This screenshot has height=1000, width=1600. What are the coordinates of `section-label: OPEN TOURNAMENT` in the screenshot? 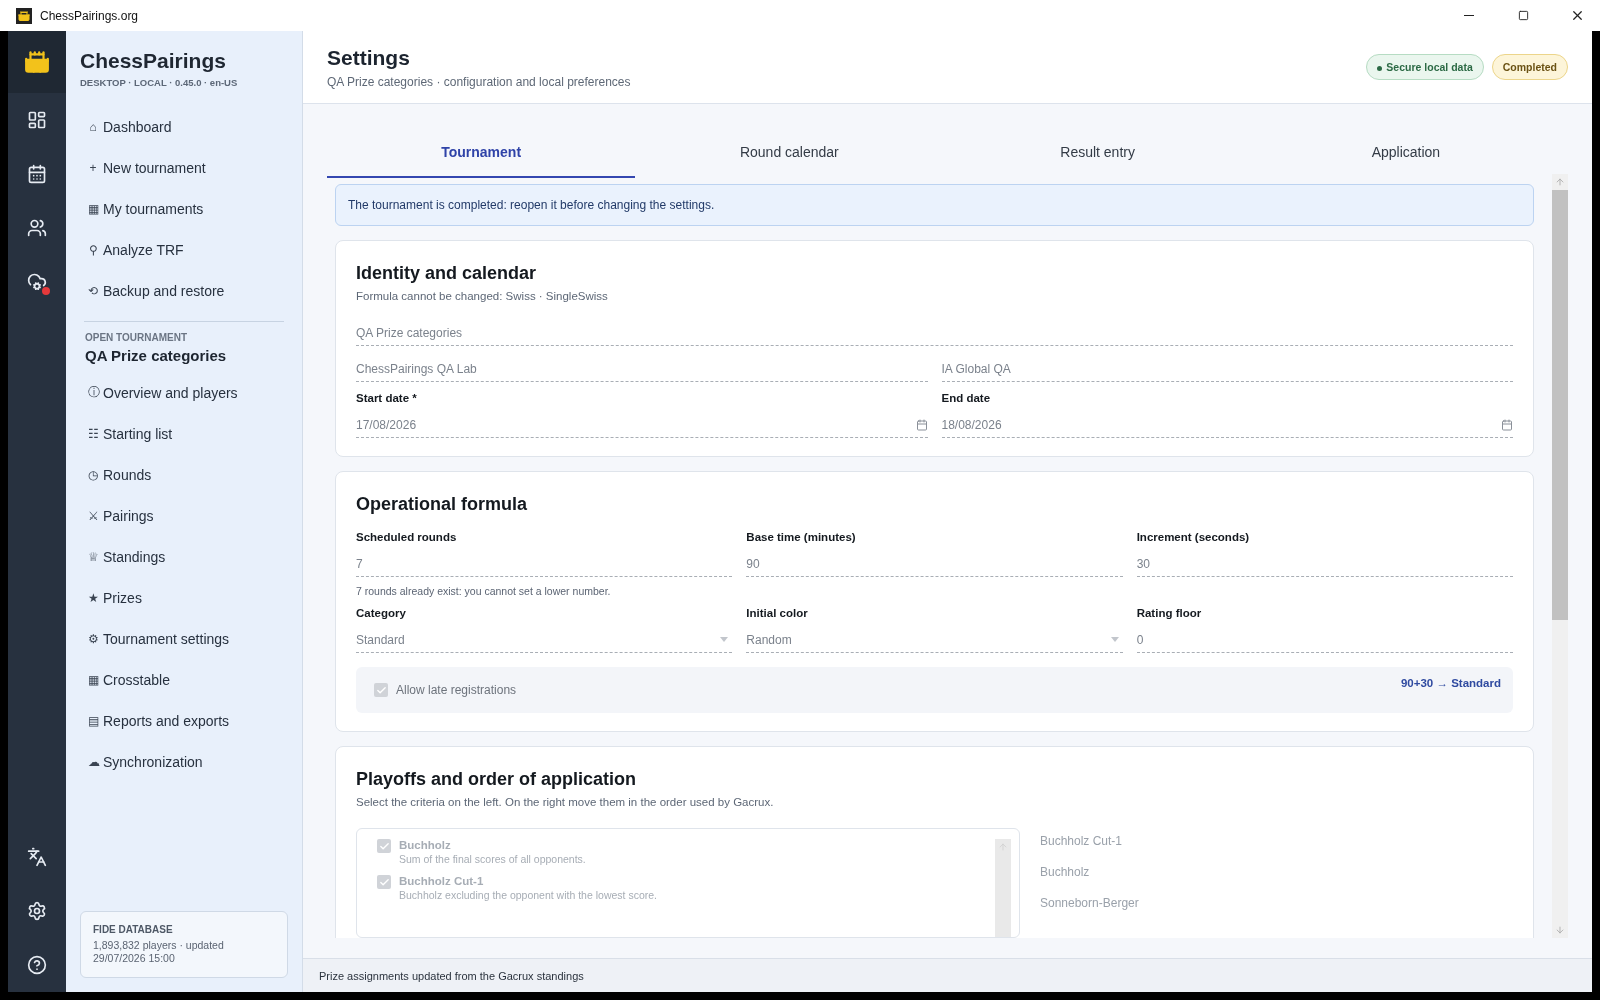 It's located at (136, 337).